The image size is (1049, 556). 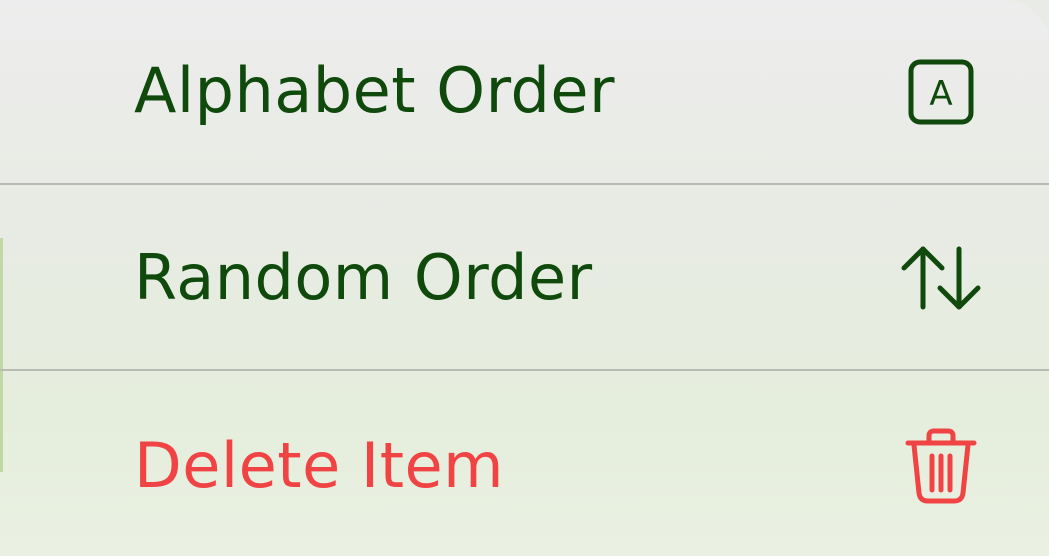 What do you see at coordinates (941, 278) in the screenshot?
I see `up-down-arrows-icon` at bounding box center [941, 278].